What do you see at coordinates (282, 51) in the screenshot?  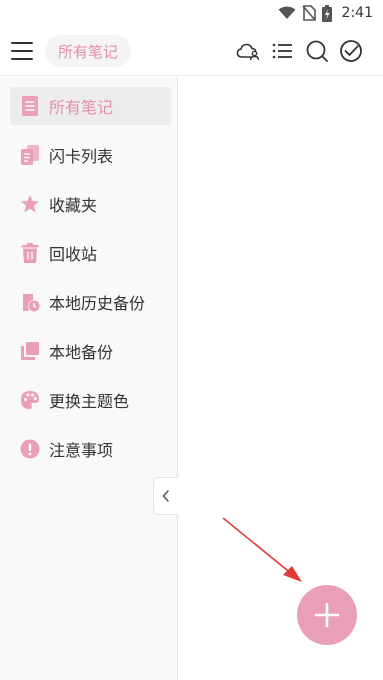 I see `list-icon` at bounding box center [282, 51].